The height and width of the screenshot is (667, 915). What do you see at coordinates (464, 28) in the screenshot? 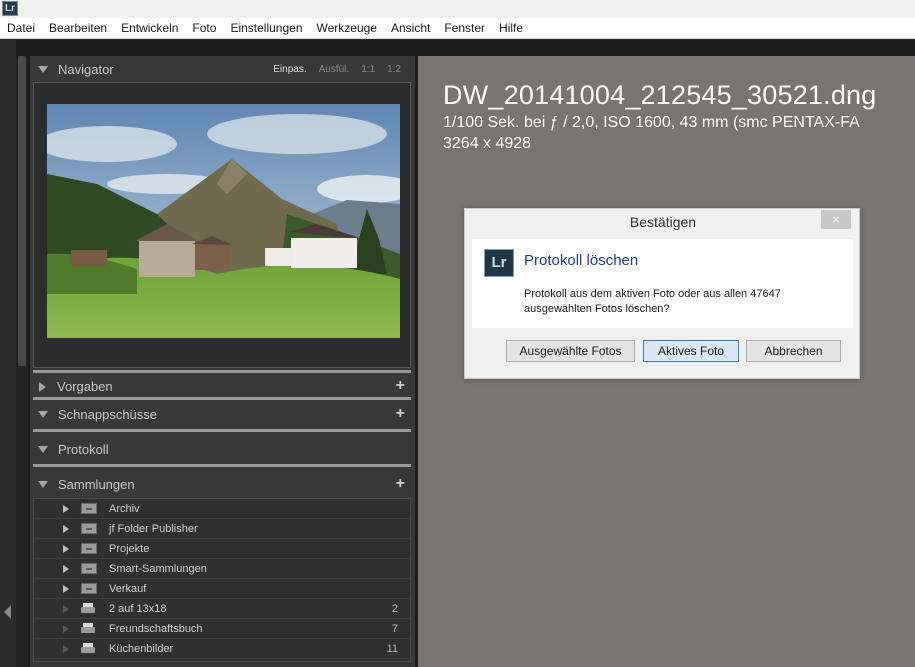
I see `menu-fenster: Fenster` at bounding box center [464, 28].